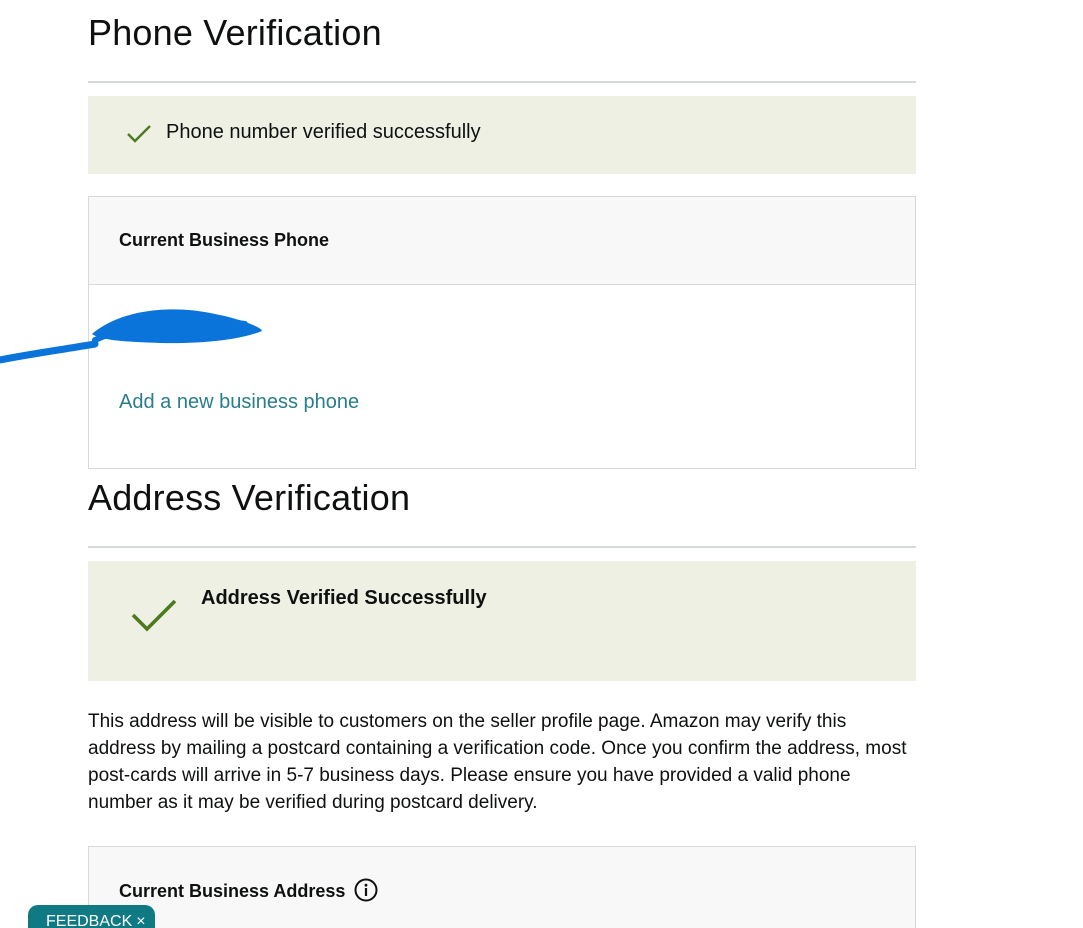 This screenshot has height=928, width=1083. I want to click on current-business-phone-label: Current Business Phone, so click(224, 240).